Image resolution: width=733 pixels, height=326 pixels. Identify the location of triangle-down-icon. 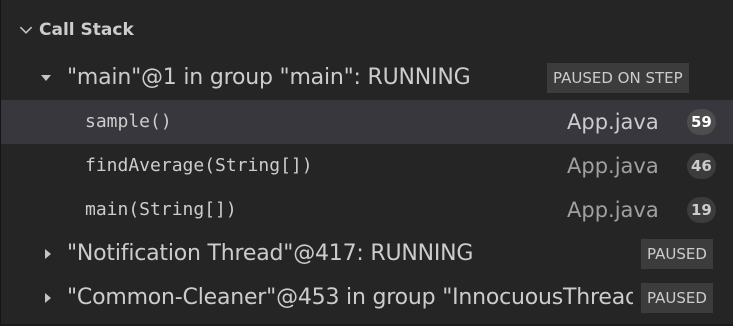
(46, 78).